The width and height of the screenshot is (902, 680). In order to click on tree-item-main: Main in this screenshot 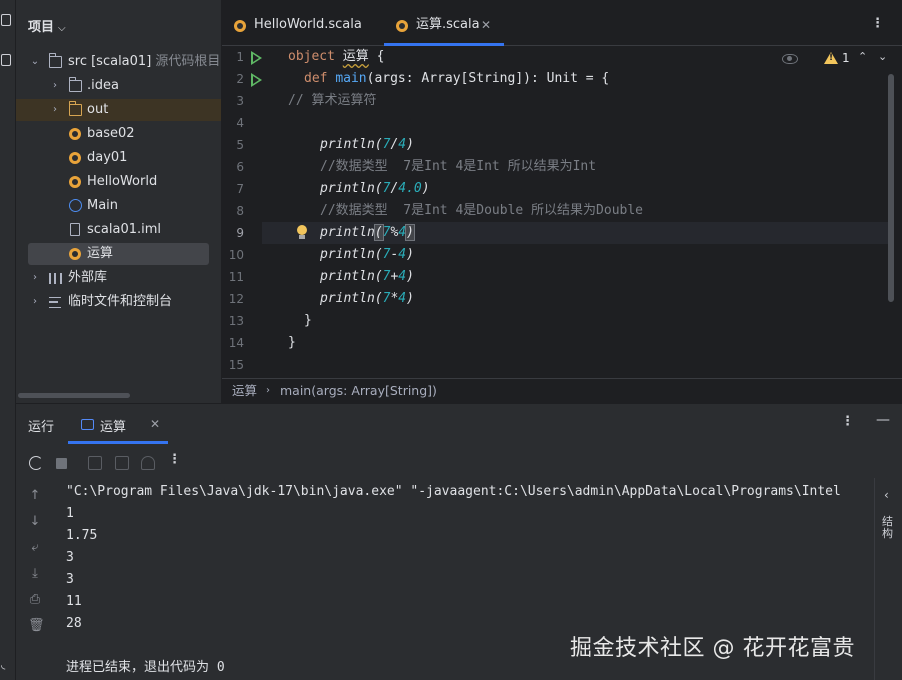, I will do `click(118, 206)`.